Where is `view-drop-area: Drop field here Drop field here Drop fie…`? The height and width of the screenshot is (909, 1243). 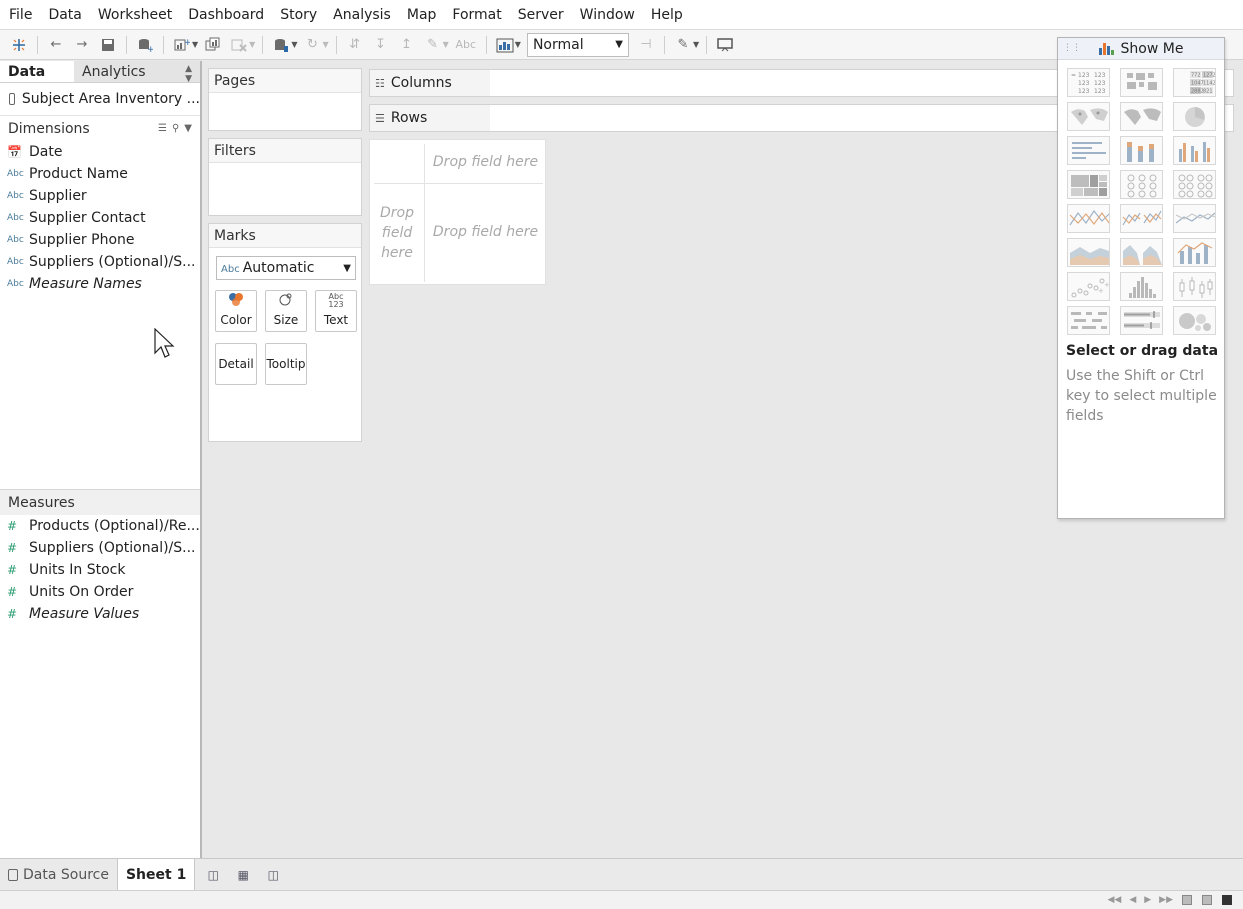
view-drop-area: Drop field here Drop field here Drop fie… is located at coordinates (457, 212).